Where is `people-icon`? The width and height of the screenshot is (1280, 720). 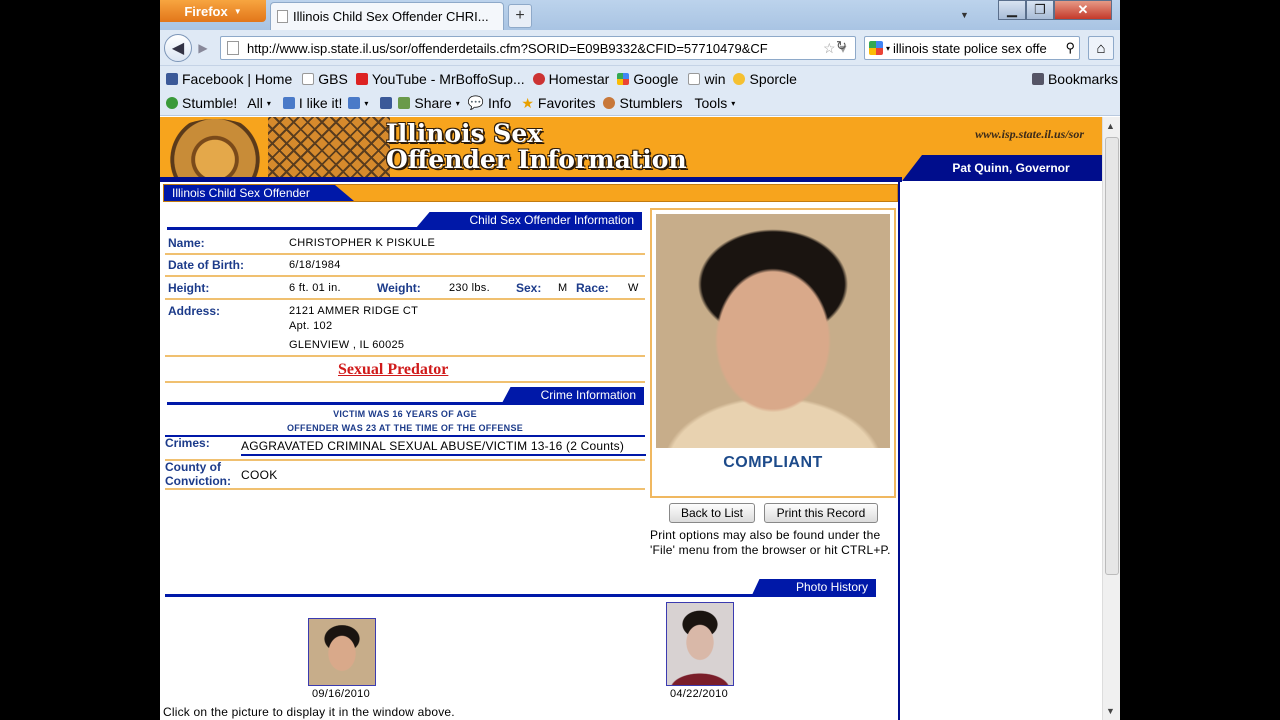 people-icon is located at coordinates (609, 103).